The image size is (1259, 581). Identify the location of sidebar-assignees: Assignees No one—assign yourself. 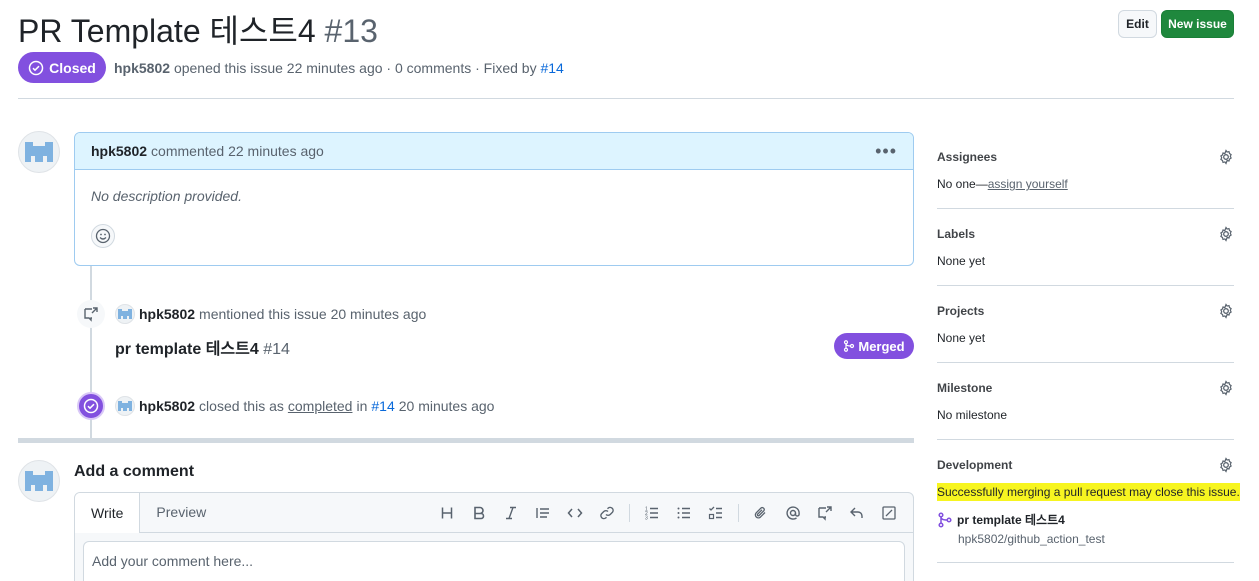
(1085, 170).